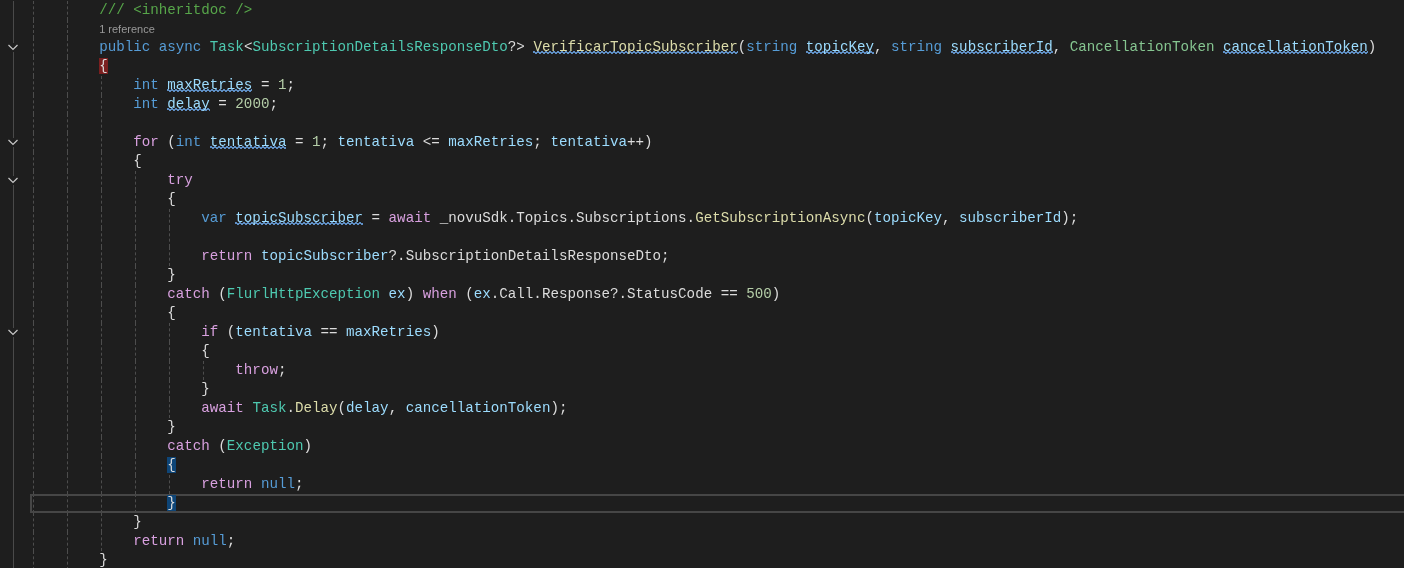  Describe the element at coordinates (265, 446) in the screenshot. I see `type-name: Exception` at that location.